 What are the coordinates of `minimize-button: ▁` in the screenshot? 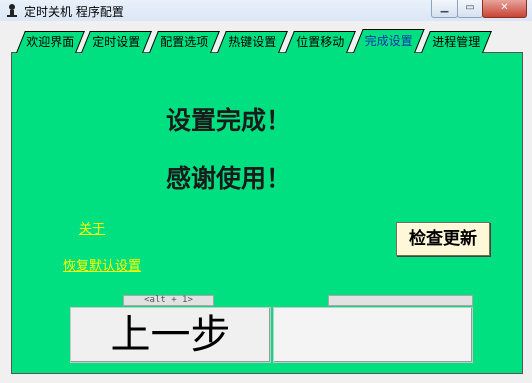 It's located at (444, 9).